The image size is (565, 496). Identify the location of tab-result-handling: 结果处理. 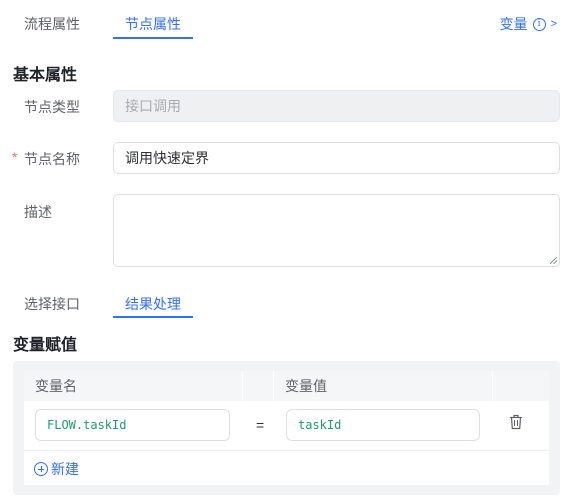
(153, 304).